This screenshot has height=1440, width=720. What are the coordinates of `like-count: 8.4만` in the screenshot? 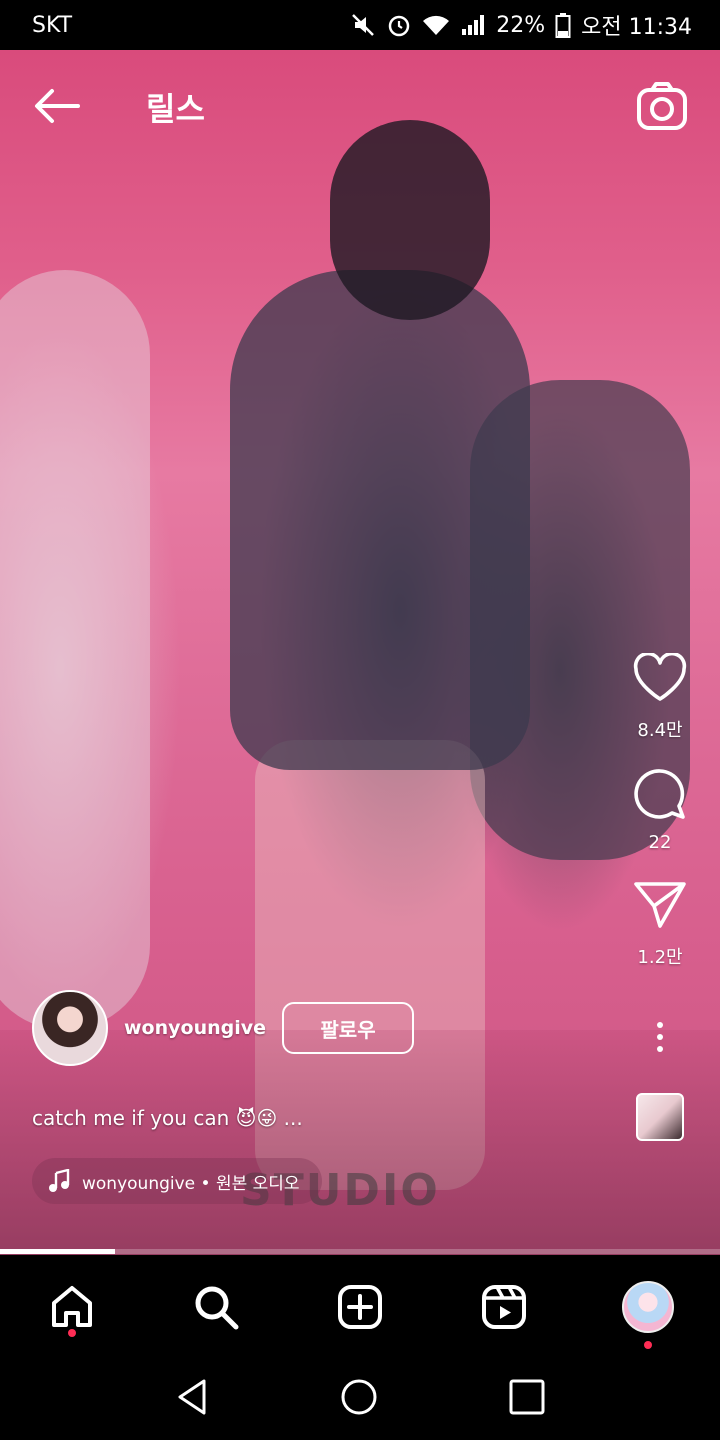 It's located at (660, 730).